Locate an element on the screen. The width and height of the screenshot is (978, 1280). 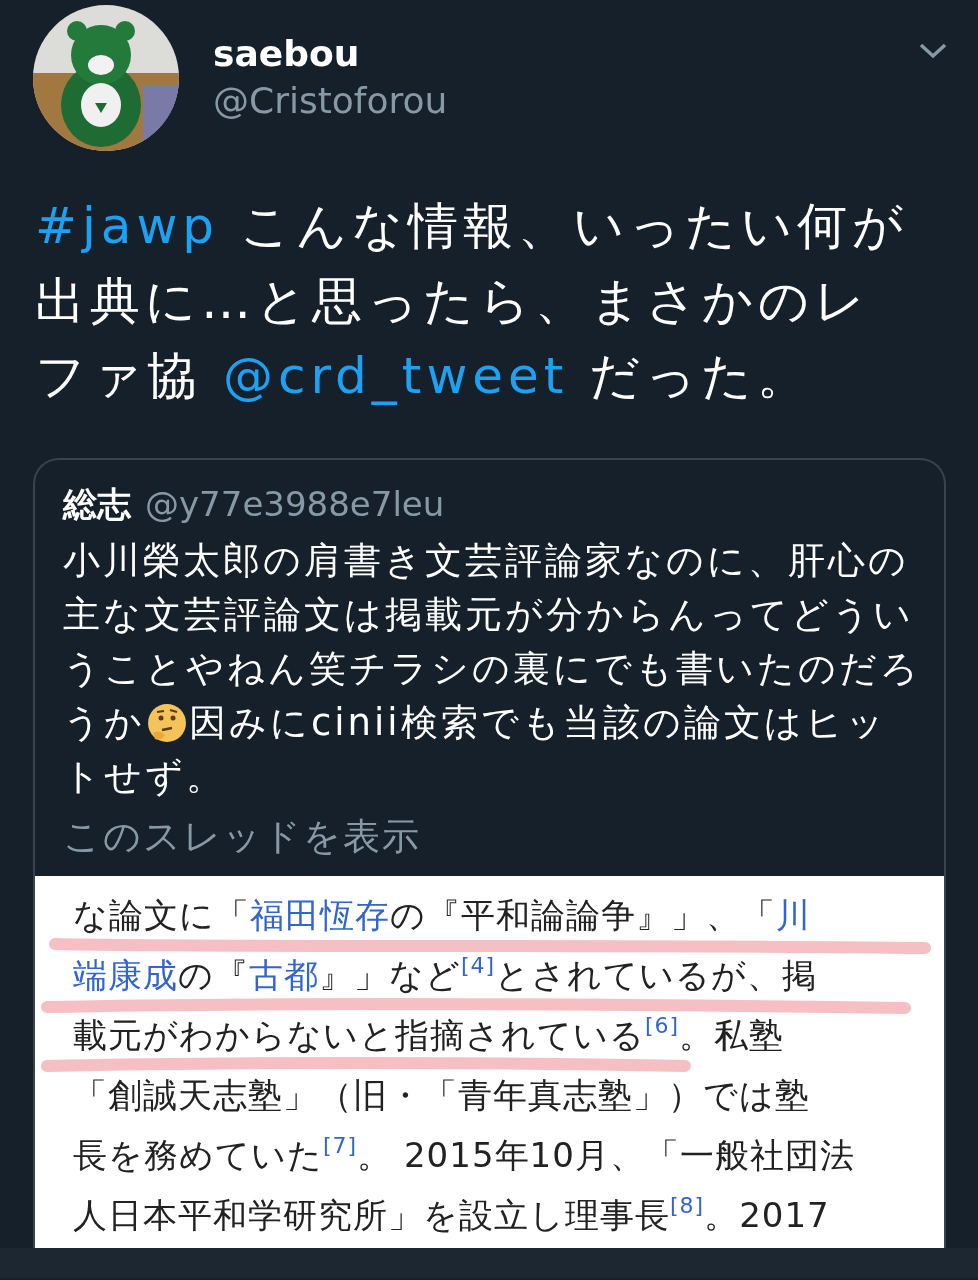
tweet-text: ファ協 @crd_tweet だった。 is located at coordinates (424, 376).